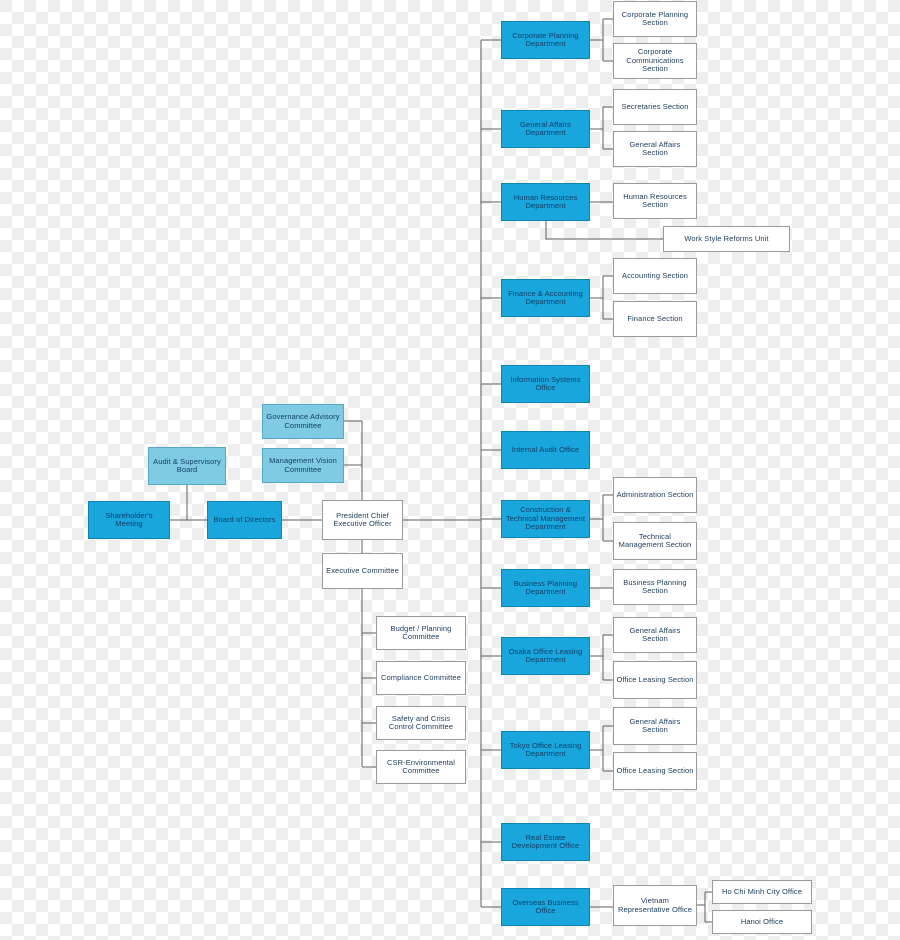  I want to click on node-executive_committee: Executive Committee, so click(362, 571).